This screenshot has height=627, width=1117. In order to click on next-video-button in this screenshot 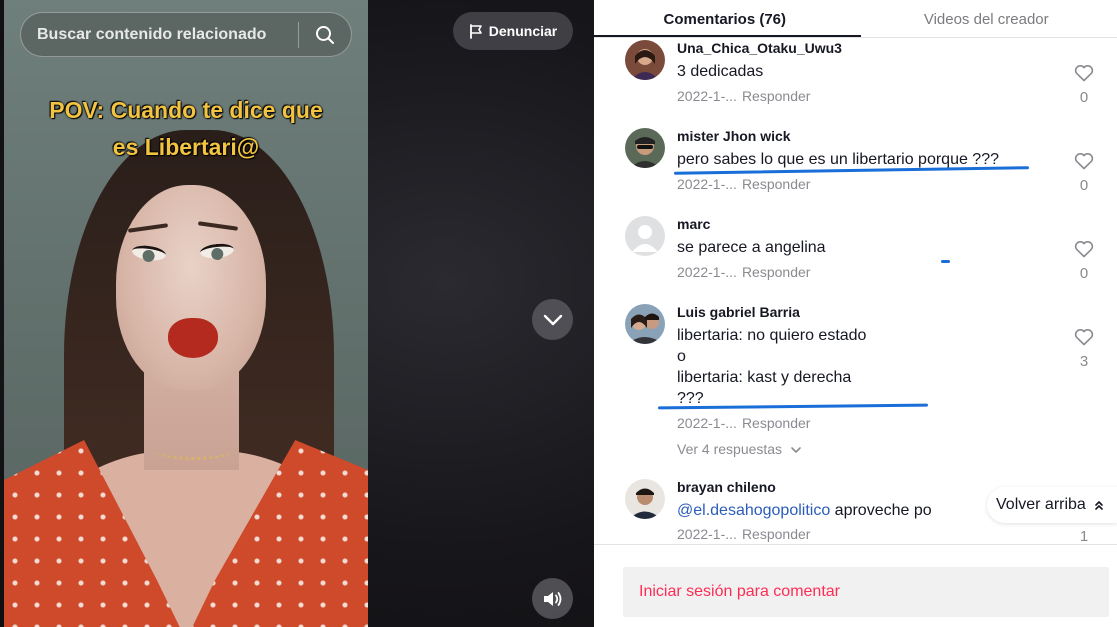, I will do `click(552, 319)`.